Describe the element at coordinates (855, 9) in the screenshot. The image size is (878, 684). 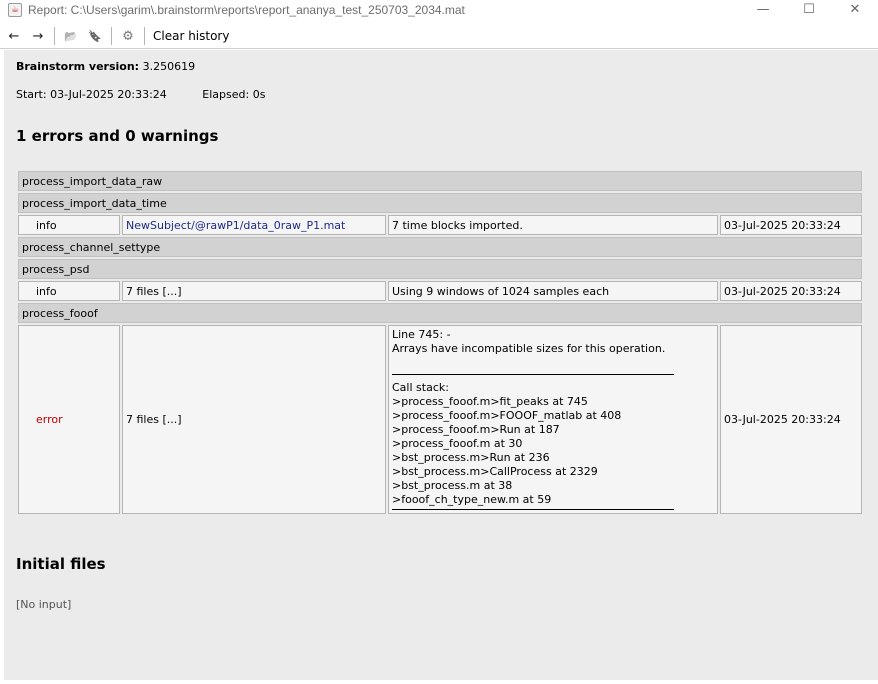
I see `close-button: ✕` at that location.